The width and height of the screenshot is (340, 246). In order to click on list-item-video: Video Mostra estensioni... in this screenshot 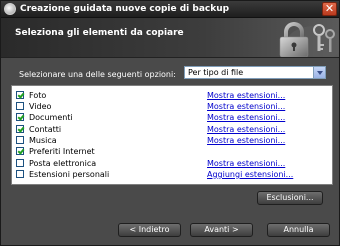, I will do `click(172, 106)`.